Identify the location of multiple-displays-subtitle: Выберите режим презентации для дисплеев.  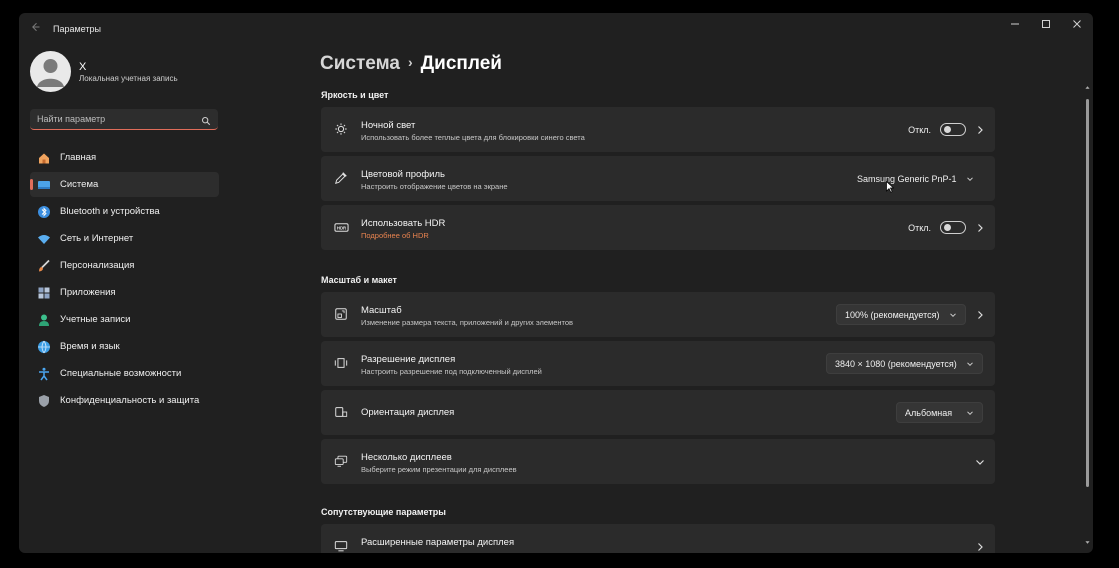
(439, 469).